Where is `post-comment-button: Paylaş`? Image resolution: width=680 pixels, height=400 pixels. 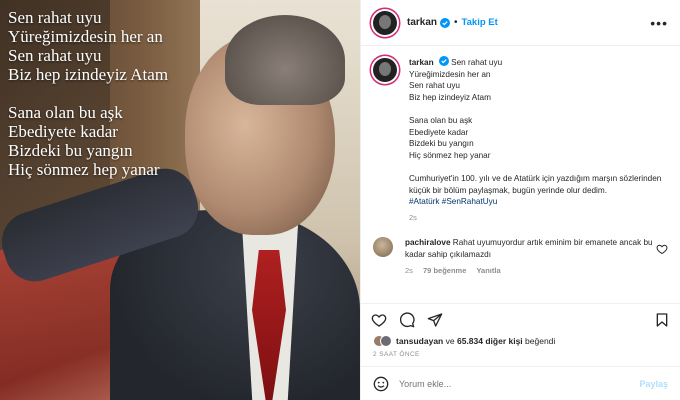
post-comment-button: Paylaş is located at coordinates (653, 384).